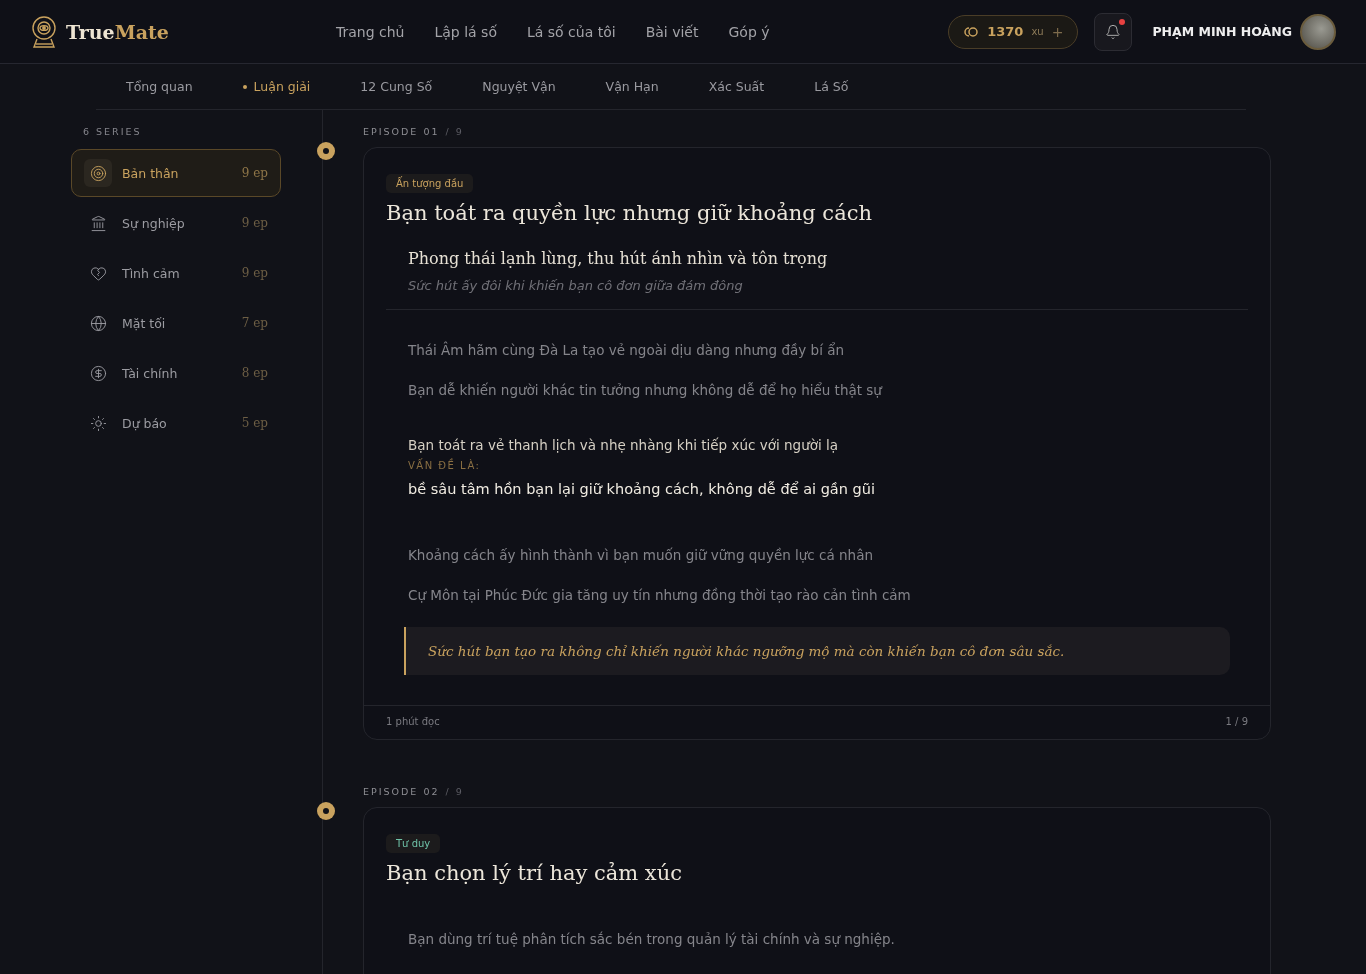 Image resolution: width=1366 pixels, height=974 pixels. I want to click on nav-link: Góp ý, so click(749, 31).